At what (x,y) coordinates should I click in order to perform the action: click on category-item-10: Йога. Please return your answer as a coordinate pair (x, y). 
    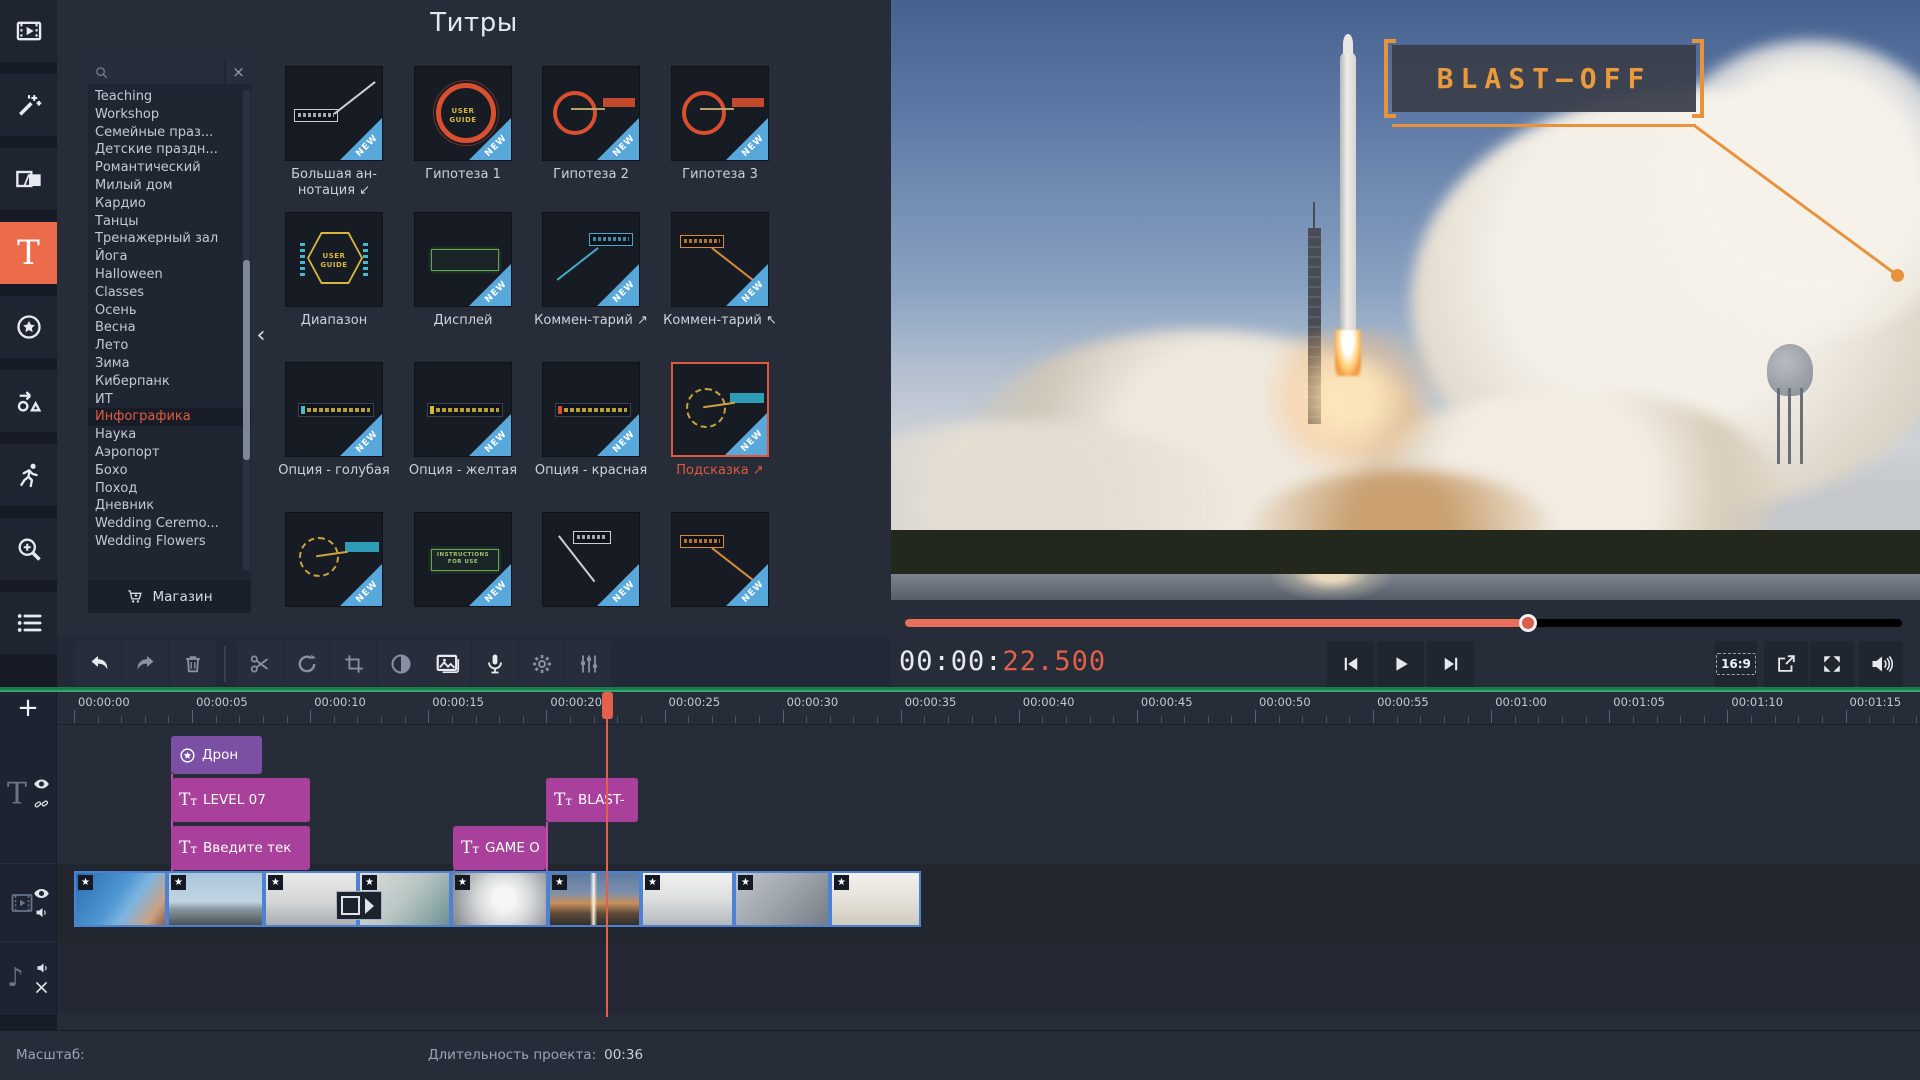
    Looking at the image, I should click on (169, 257).